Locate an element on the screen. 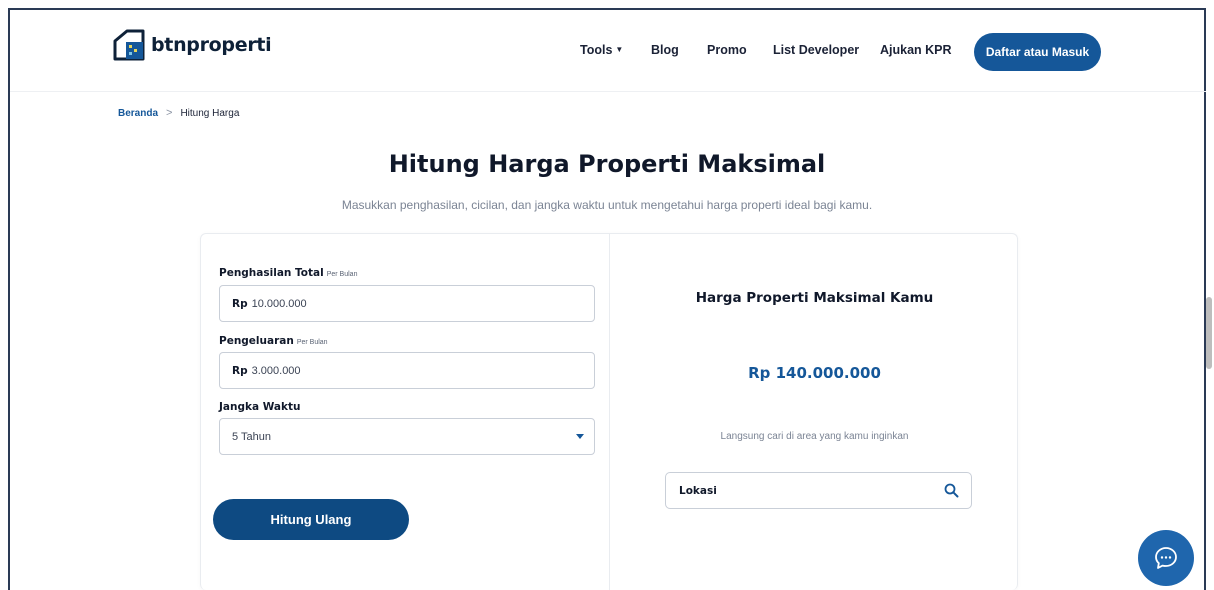 The height and width of the screenshot is (590, 1214). term-selected-value: 5 Tahun is located at coordinates (251, 436).